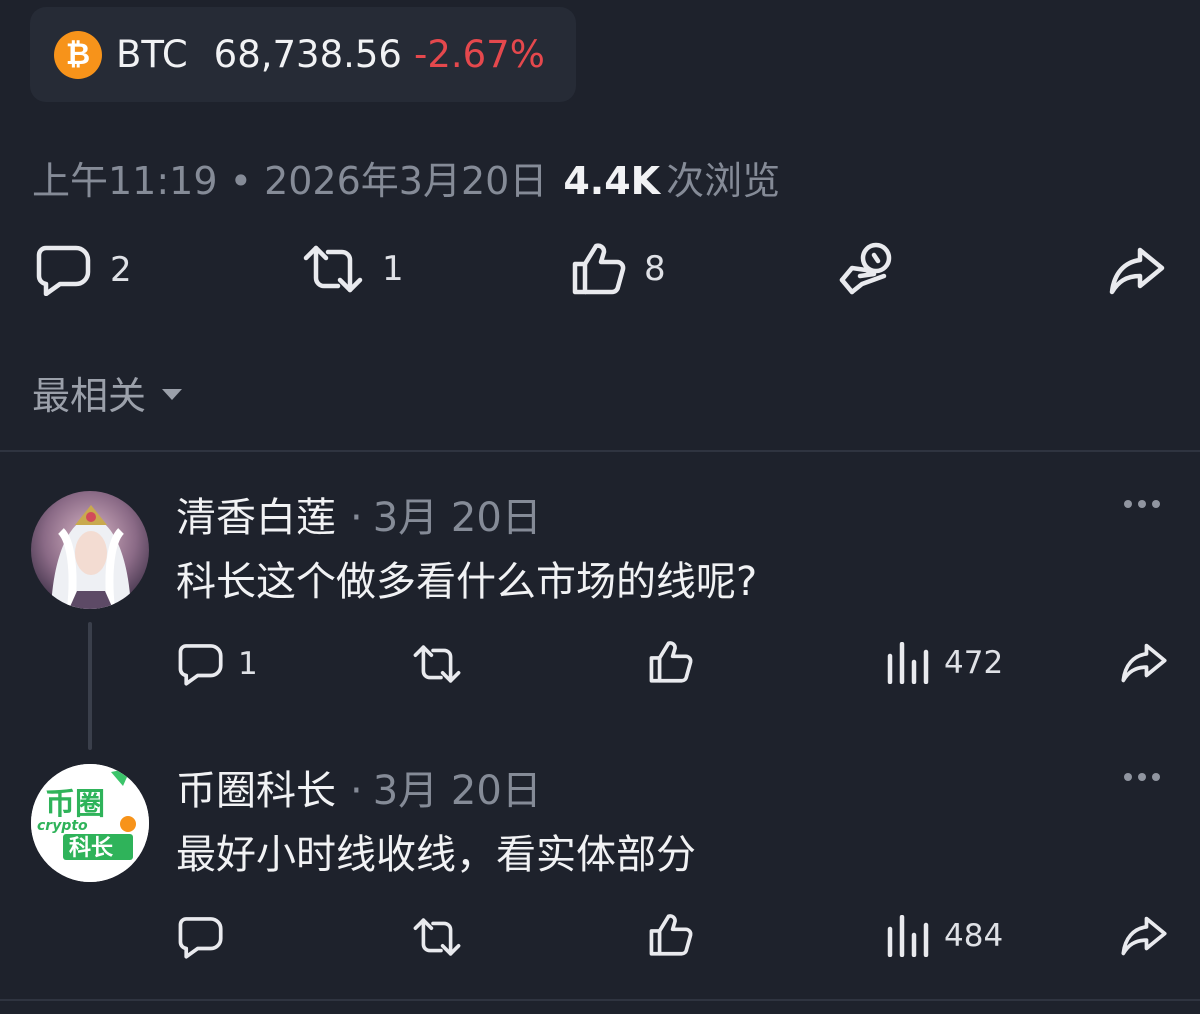 The width and height of the screenshot is (1200, 1014). I want to click on view-count: 484, so click(974, 936).